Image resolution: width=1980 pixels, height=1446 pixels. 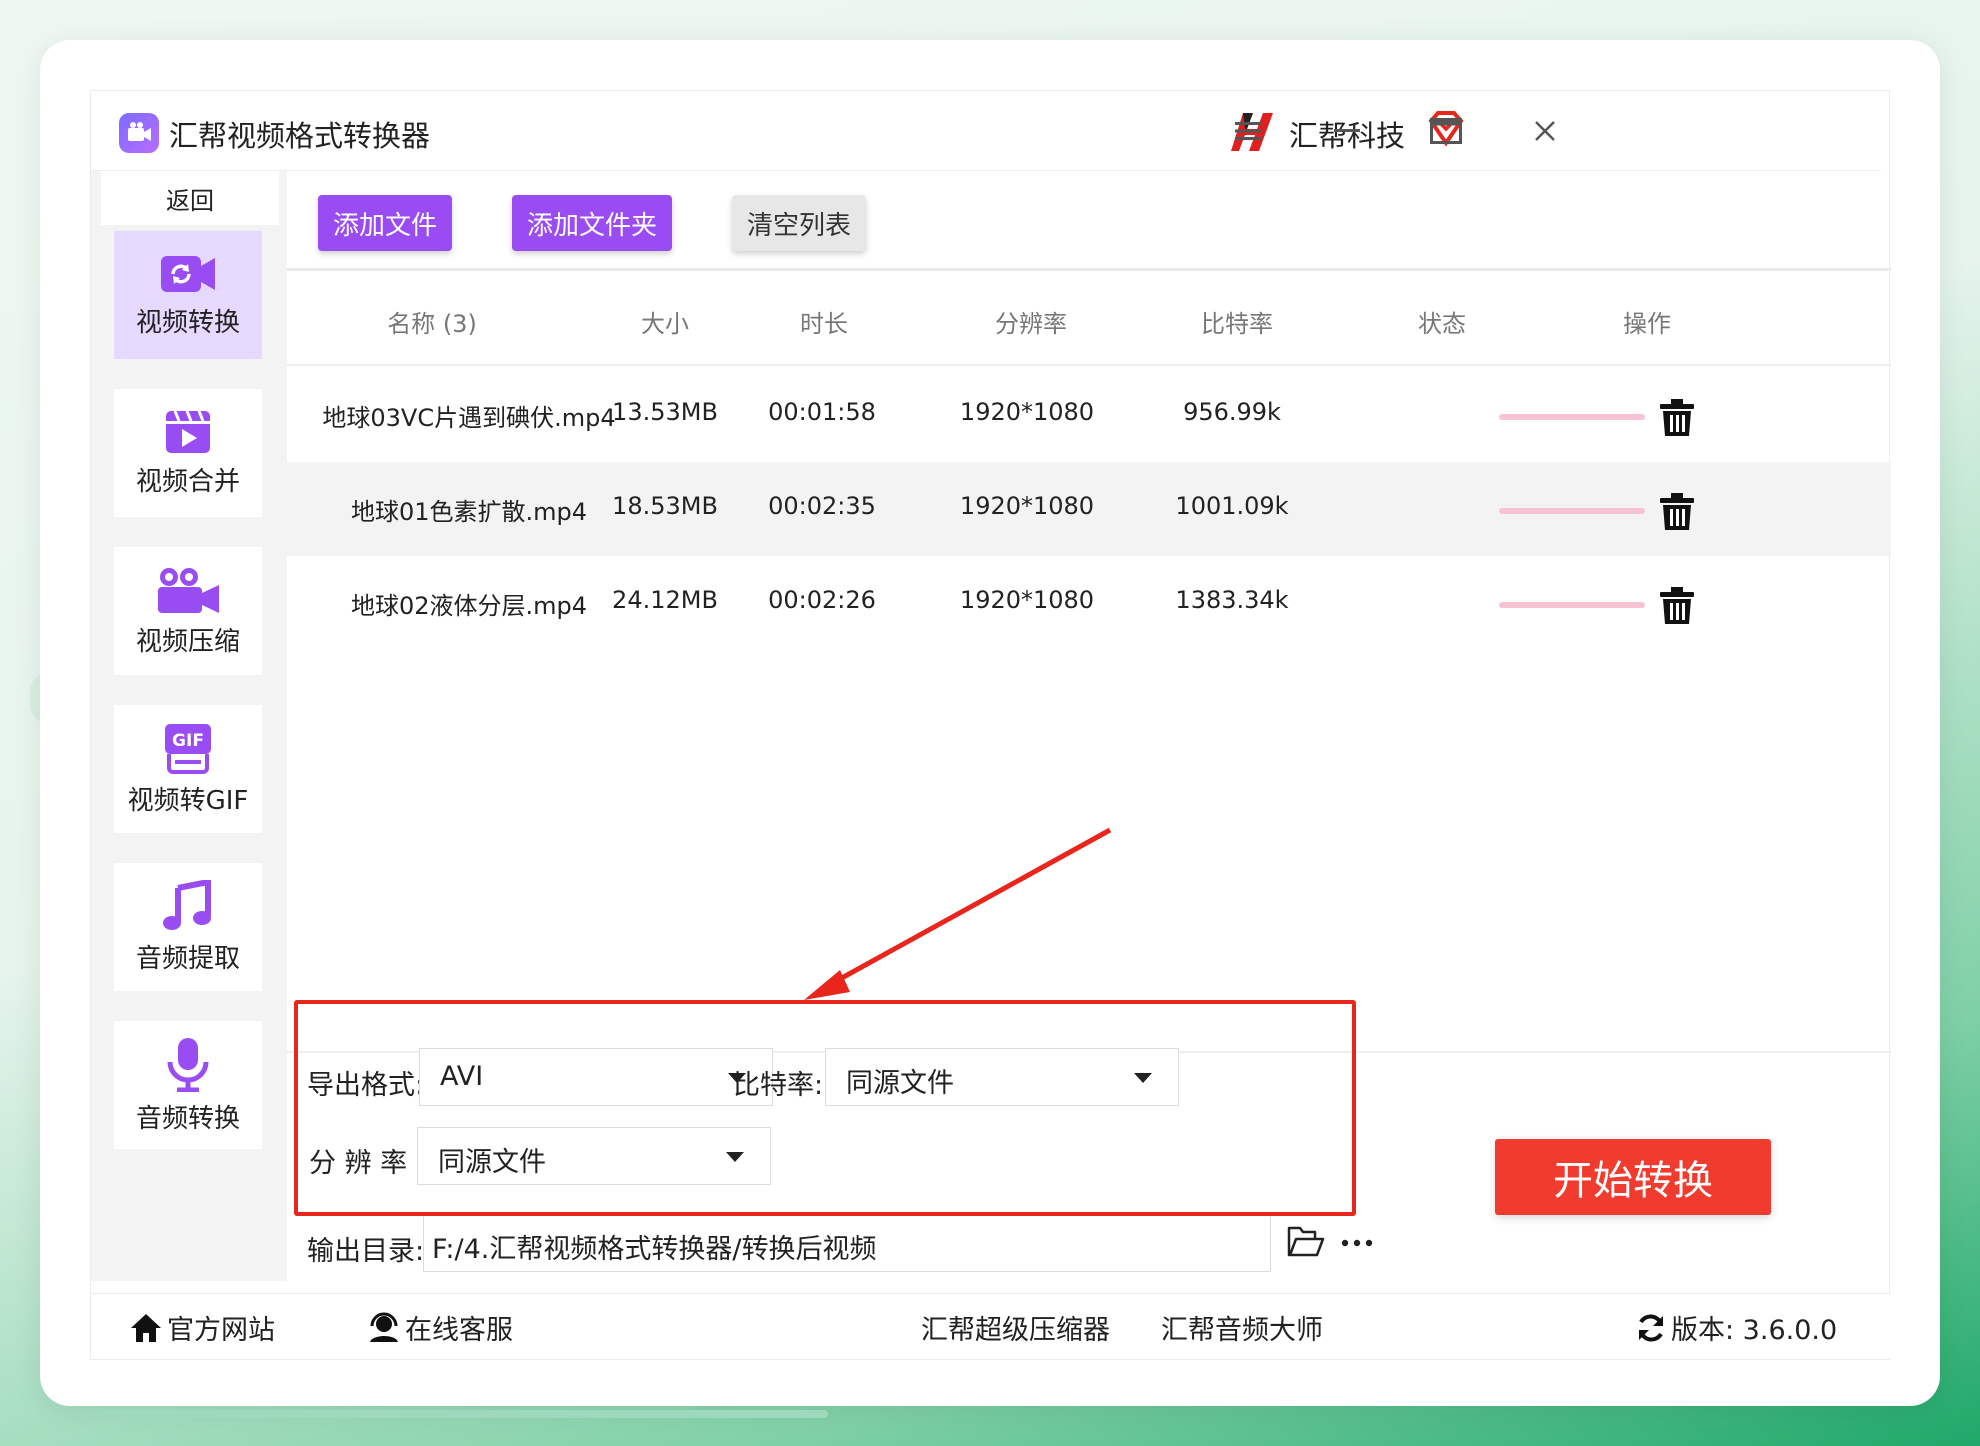 I want to click on online-support-link: 在线客服, so click(x=440, y=1327).